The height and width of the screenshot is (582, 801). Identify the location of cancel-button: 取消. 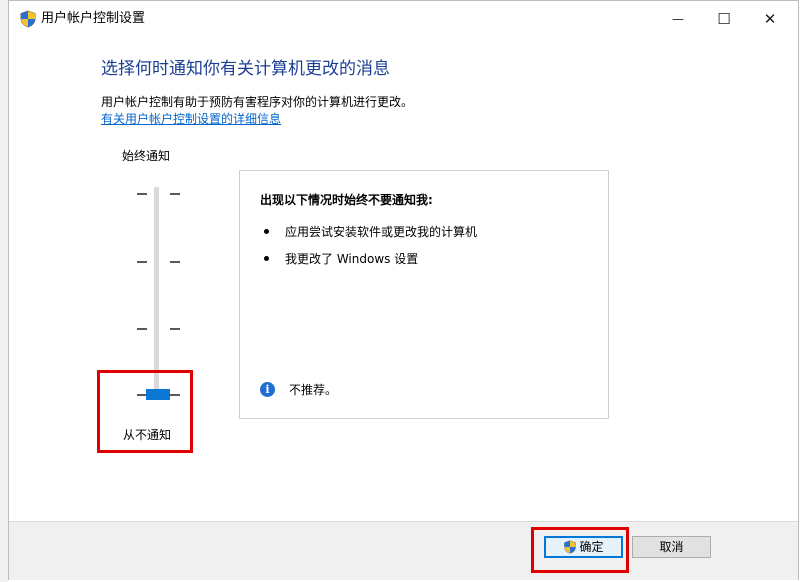
(671, 547).